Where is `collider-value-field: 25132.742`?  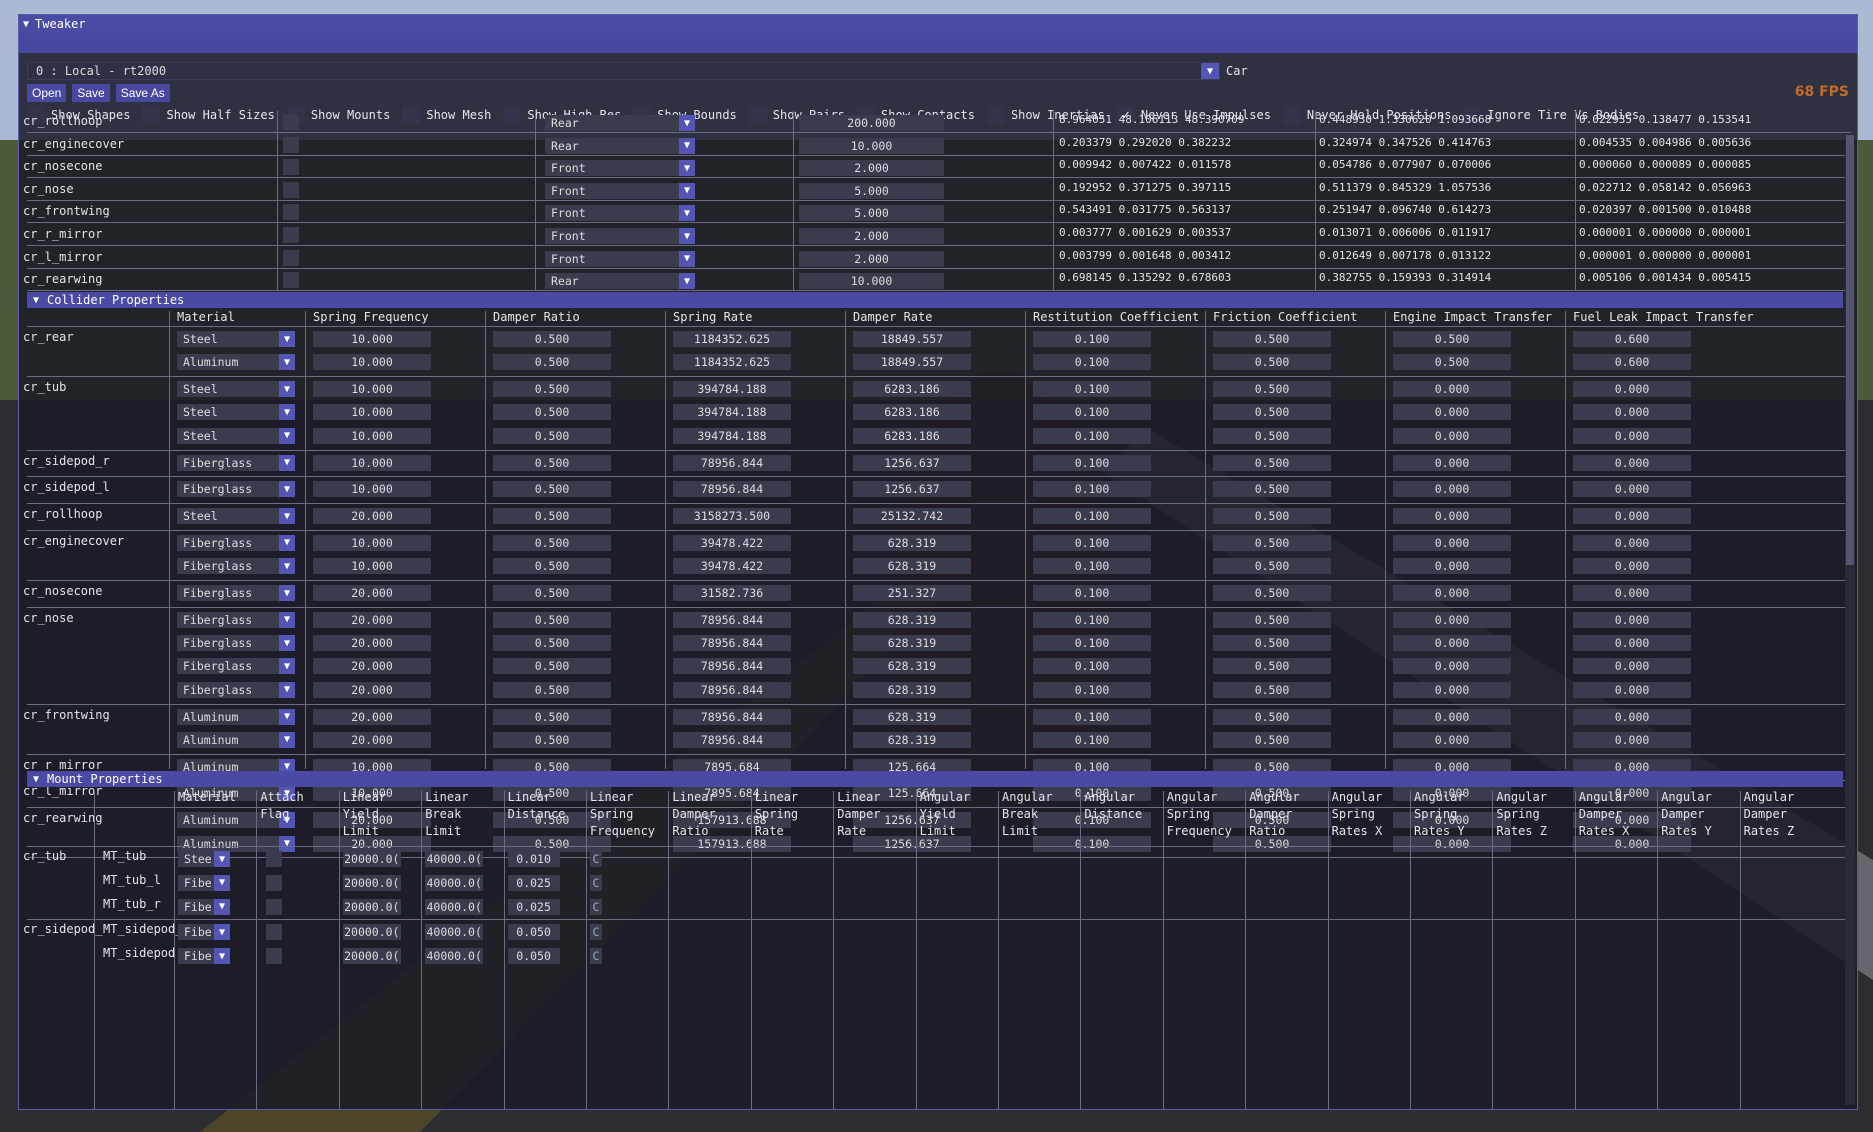
collider-value-field: 25132.742 is located at coordinates (912, 516).